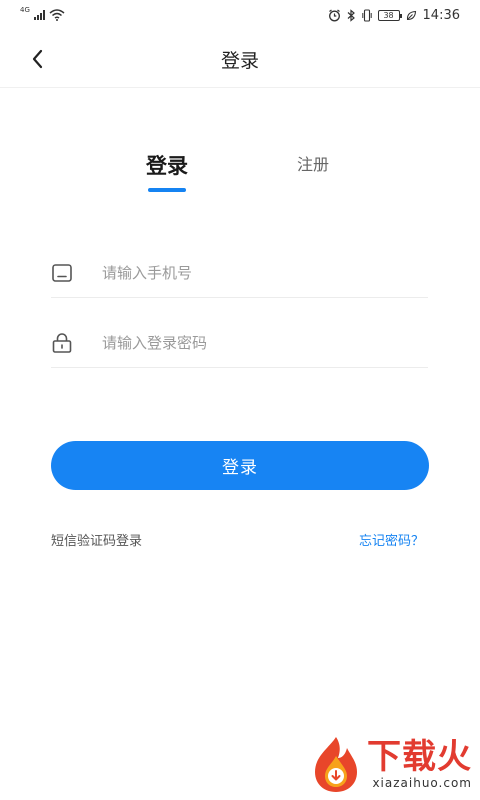 The height and width of the screenshot is (800, 480). I want to click on status-left: 4G, so click(42, 13).